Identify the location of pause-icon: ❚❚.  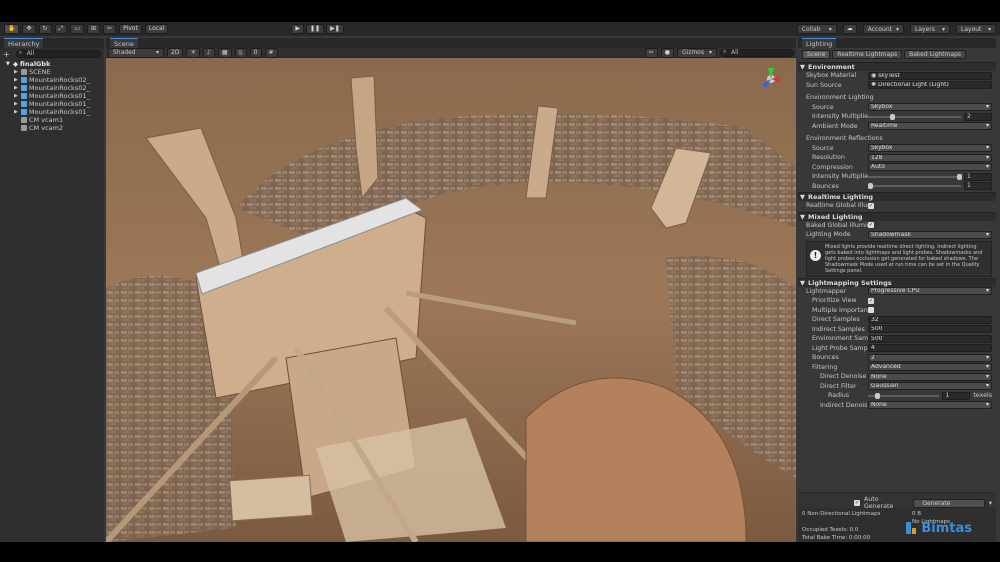
(315, 29).